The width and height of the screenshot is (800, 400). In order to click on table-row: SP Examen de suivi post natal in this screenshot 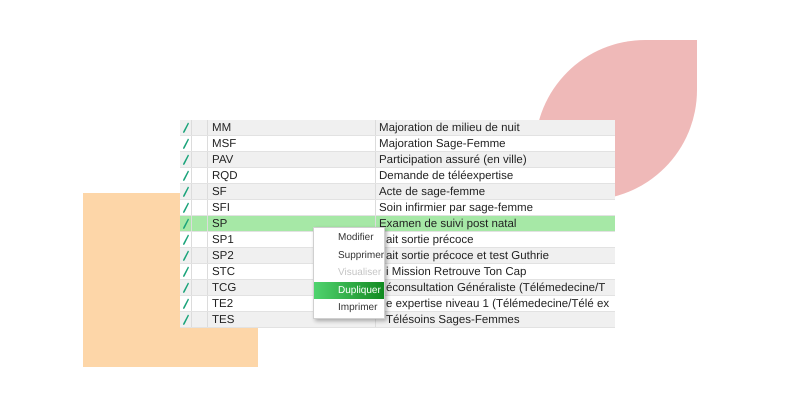, I will do `click(397, 224)`.